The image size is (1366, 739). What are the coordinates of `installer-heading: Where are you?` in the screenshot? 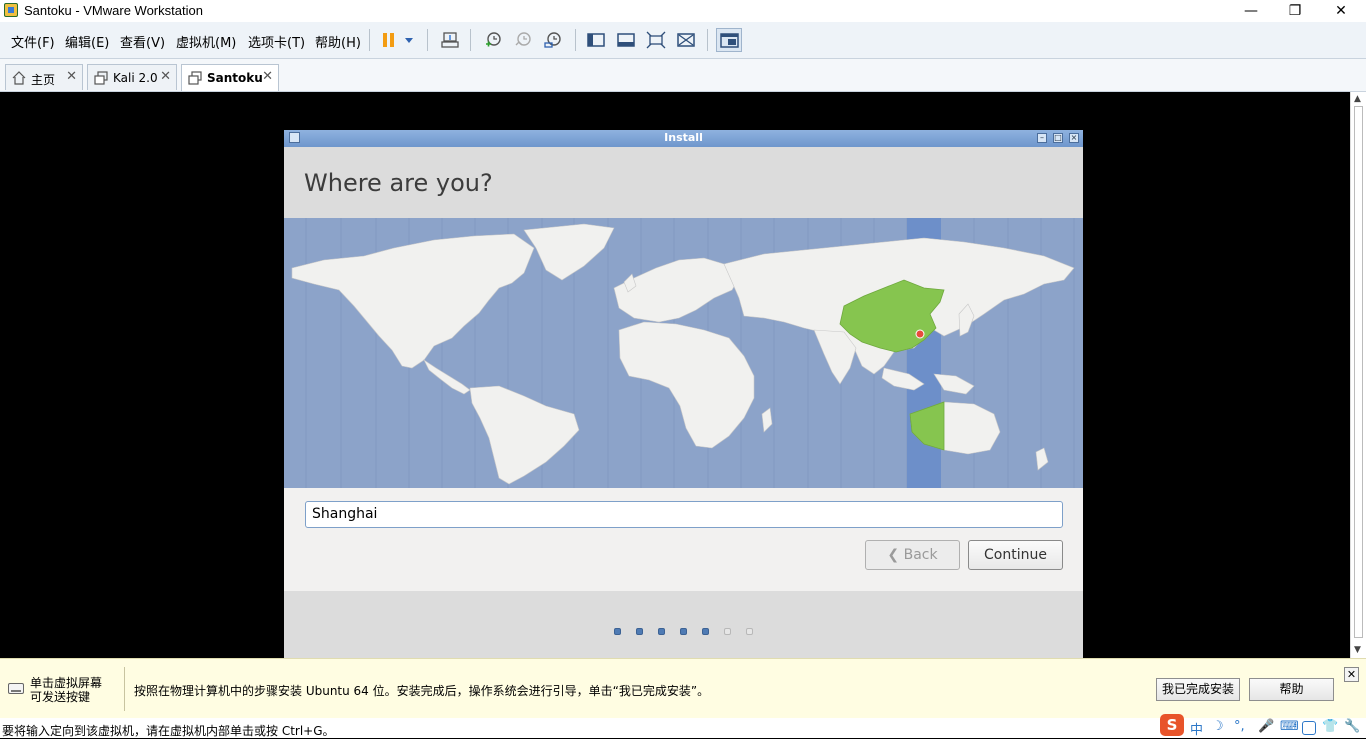 It's located at (398, 183).